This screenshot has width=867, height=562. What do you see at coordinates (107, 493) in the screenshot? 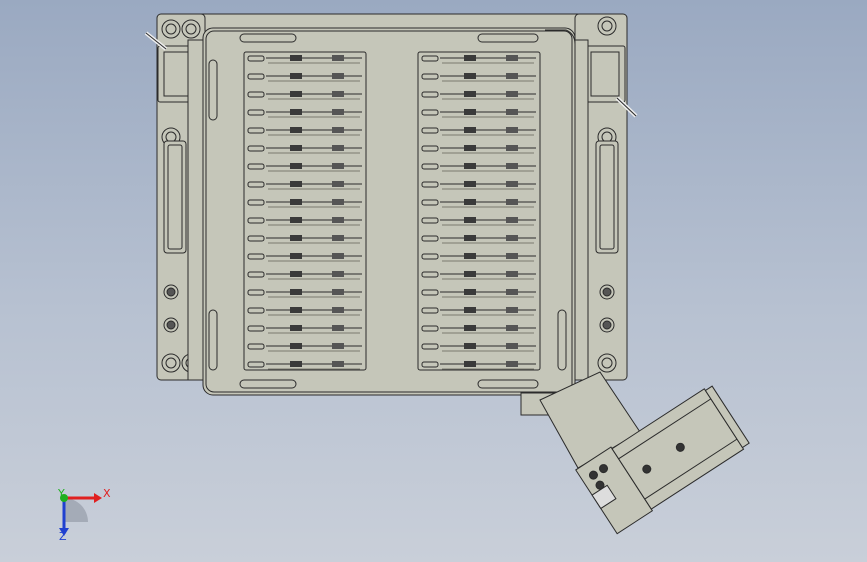
I see `x-axis-label: X` at bounding box center [107, 493].